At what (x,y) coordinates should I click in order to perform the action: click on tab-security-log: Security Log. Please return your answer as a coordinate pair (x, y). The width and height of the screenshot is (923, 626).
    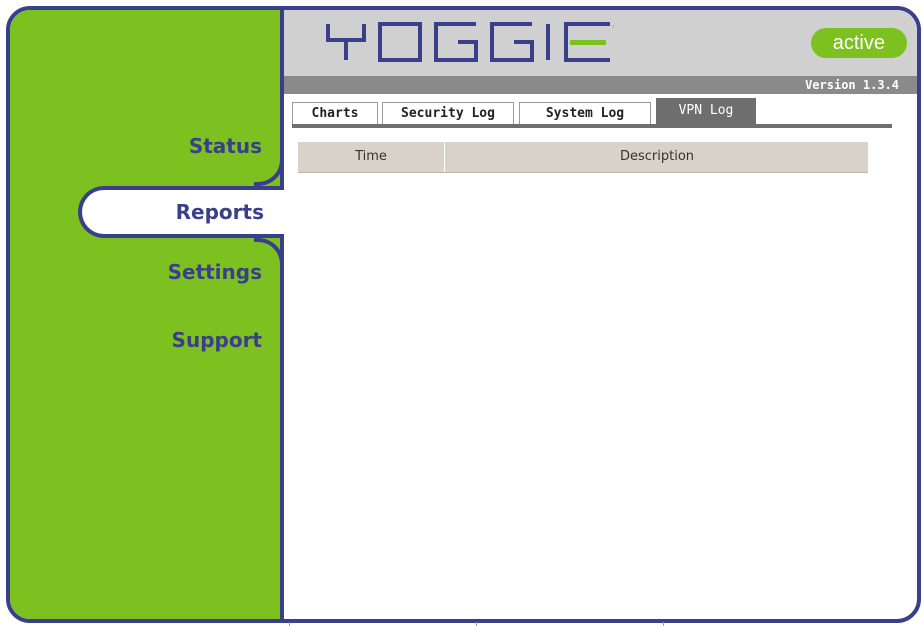
    Looking at the image, I should click on (448, 113).